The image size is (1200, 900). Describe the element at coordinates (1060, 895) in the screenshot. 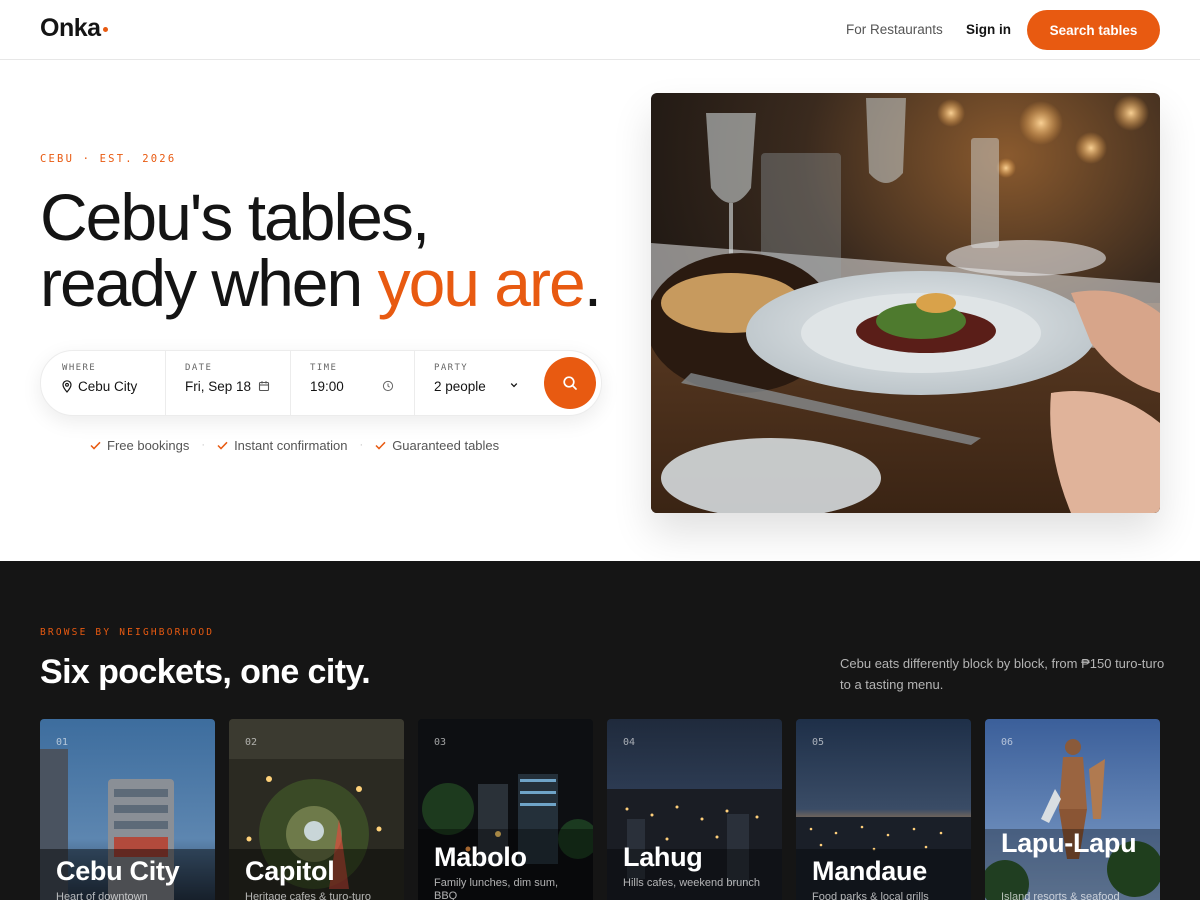

I see `card-subtitle: Island resorts & seafood` at that location.